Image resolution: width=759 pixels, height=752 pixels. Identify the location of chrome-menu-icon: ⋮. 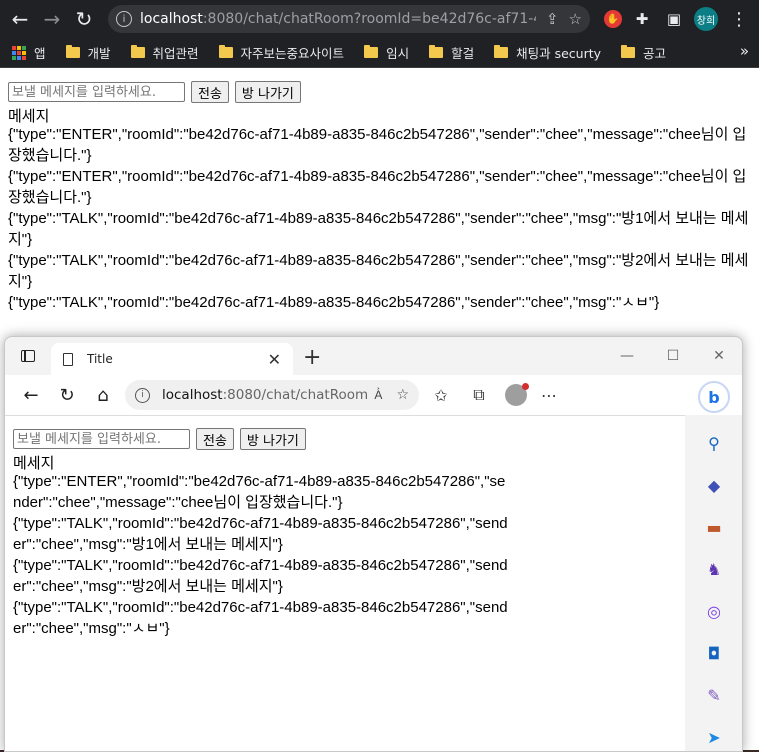
(739, 19).